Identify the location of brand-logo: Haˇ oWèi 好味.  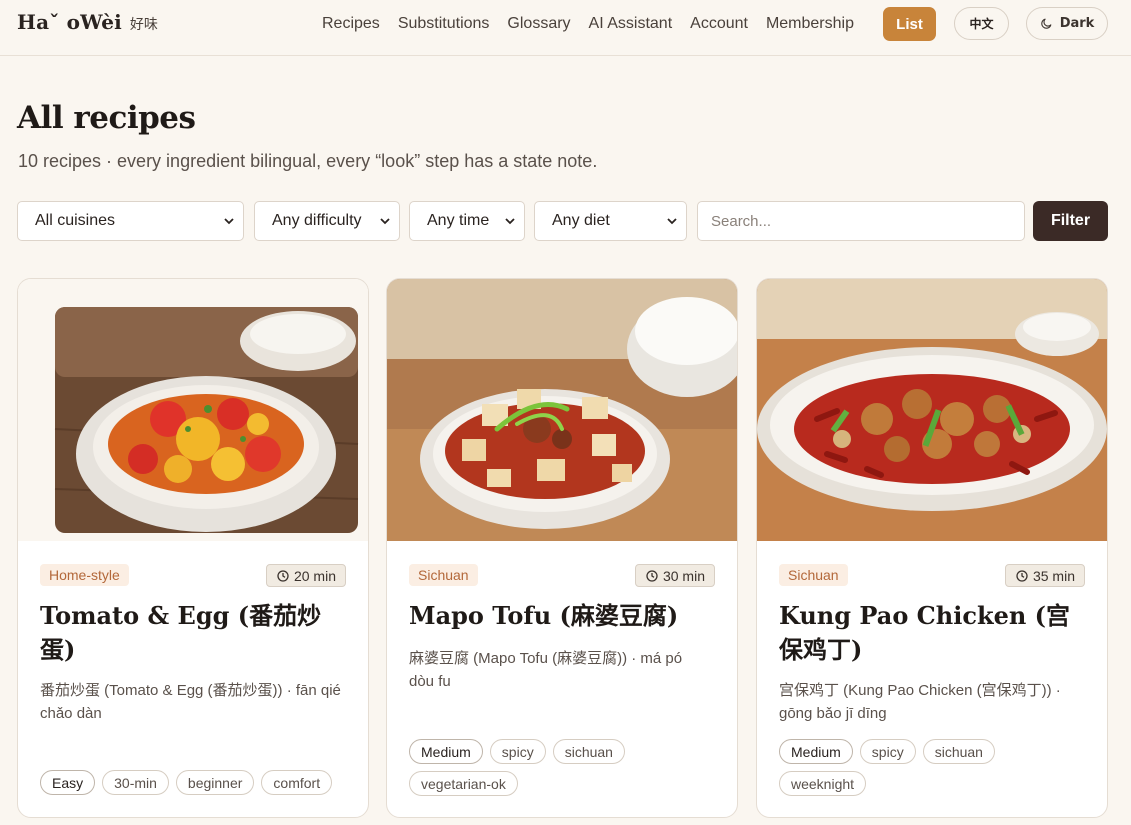
(87, 22).